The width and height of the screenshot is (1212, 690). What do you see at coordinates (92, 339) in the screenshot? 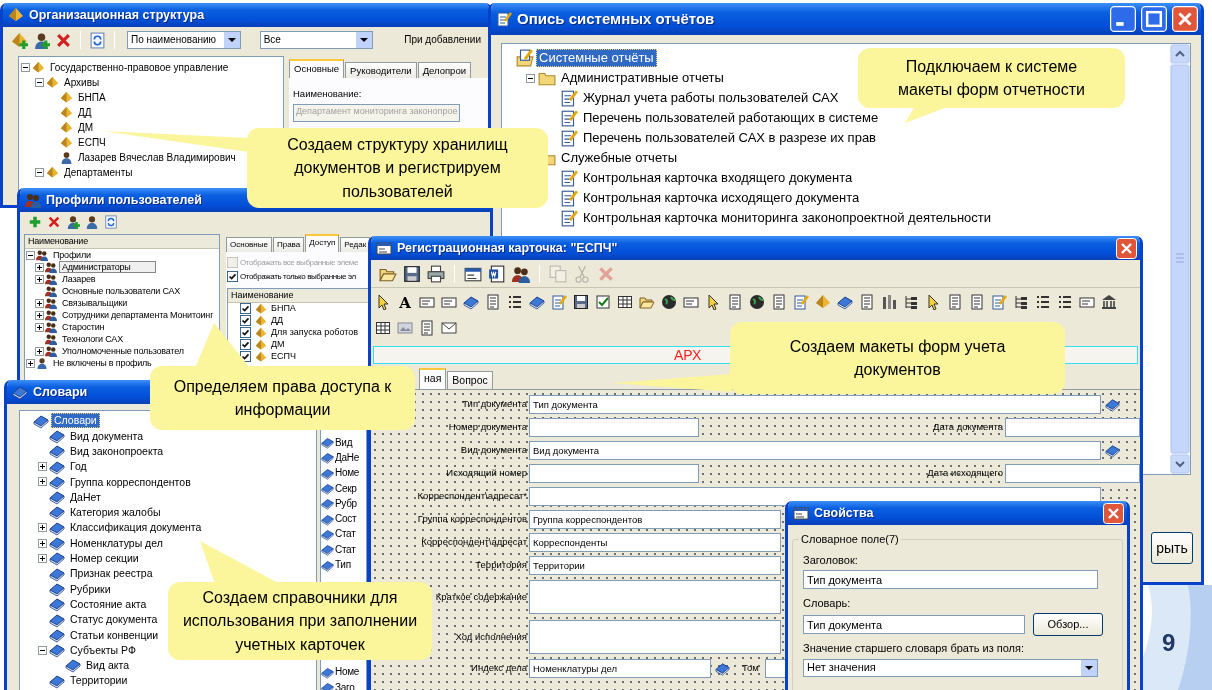
I see `tree-item: Технологи САХ` at bounding box center [92, 339].